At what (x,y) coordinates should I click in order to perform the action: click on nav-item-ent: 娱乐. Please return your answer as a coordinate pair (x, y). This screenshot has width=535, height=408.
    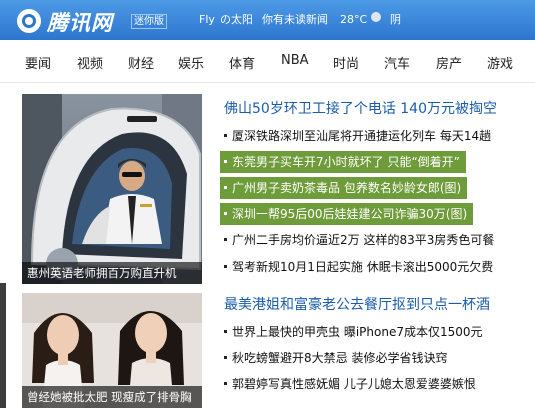
    Looking at the image, I should click on (191, 62).